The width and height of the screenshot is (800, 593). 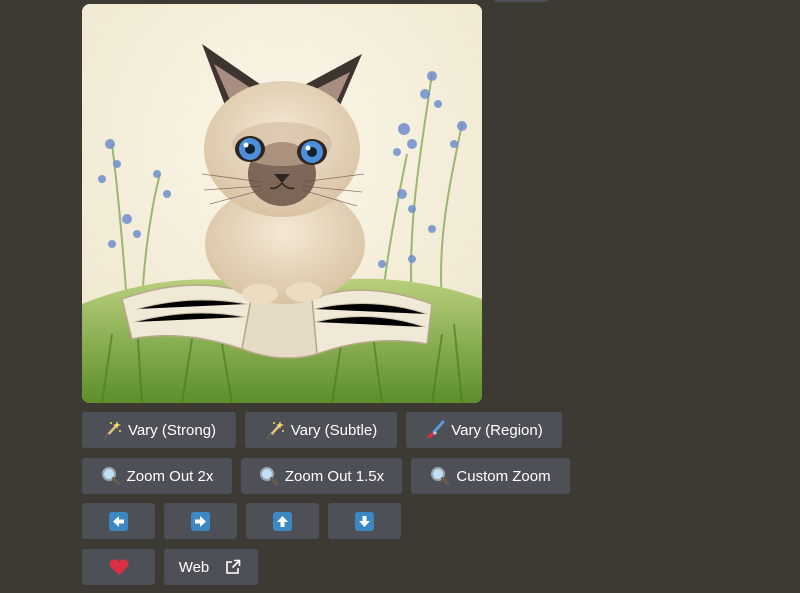 I want to click on pan-down-button, so click(x=364, y=521).